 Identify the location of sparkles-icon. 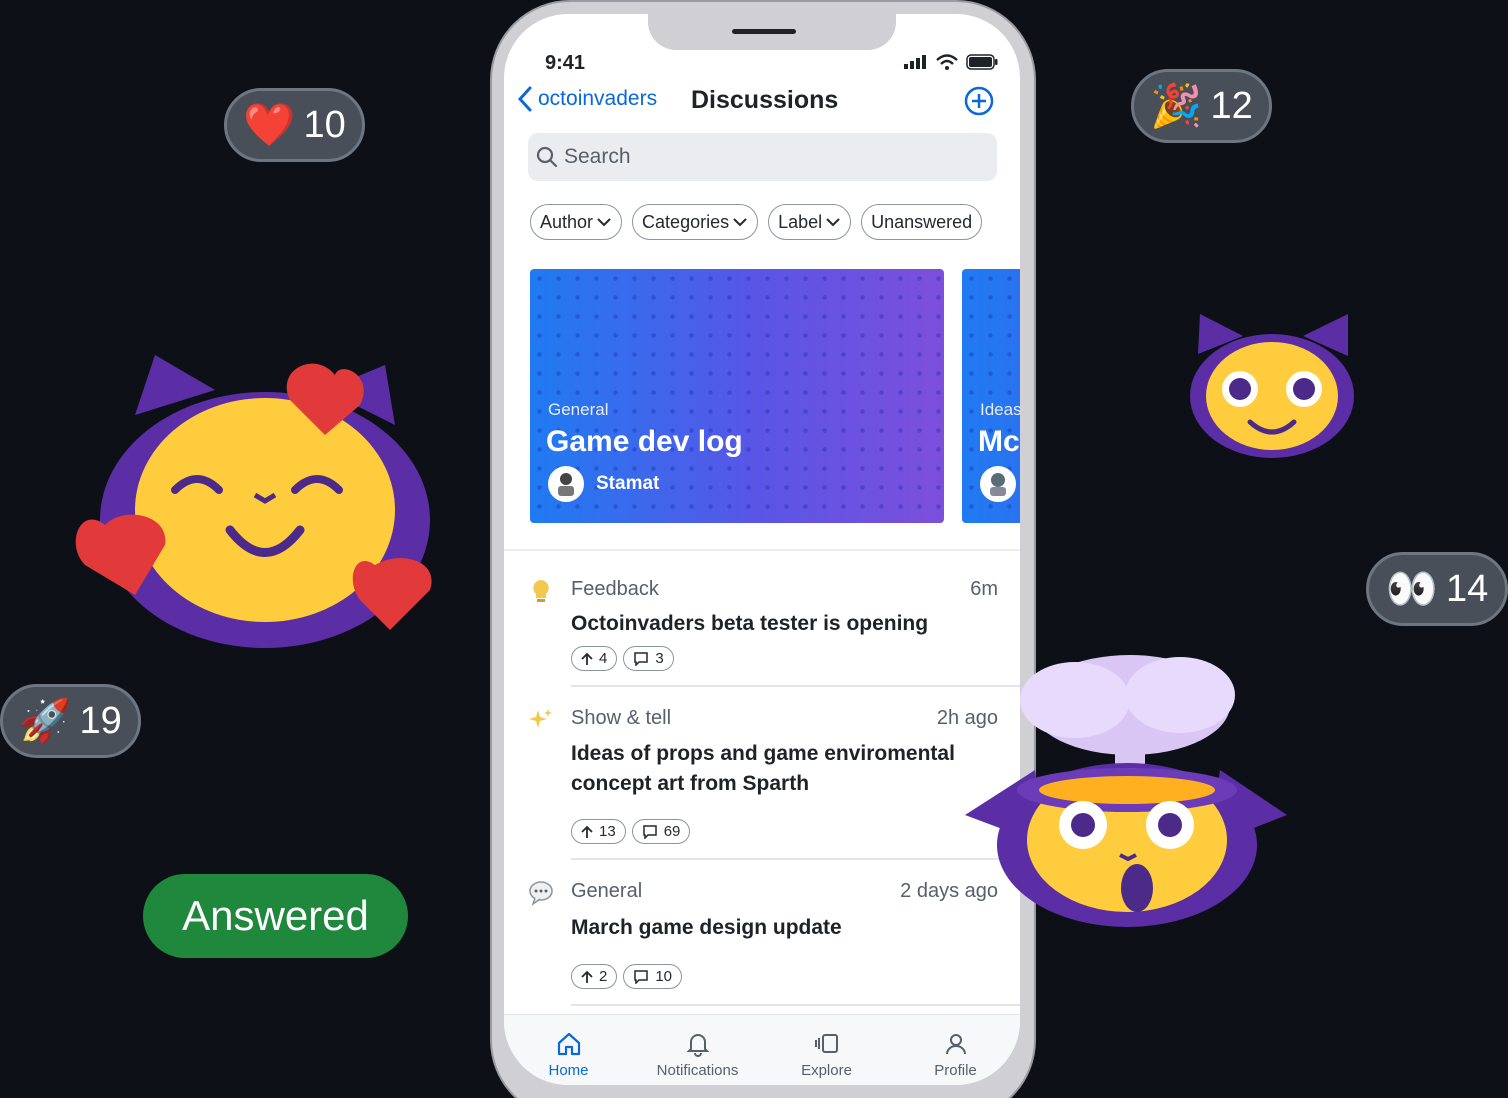
(540, 718).